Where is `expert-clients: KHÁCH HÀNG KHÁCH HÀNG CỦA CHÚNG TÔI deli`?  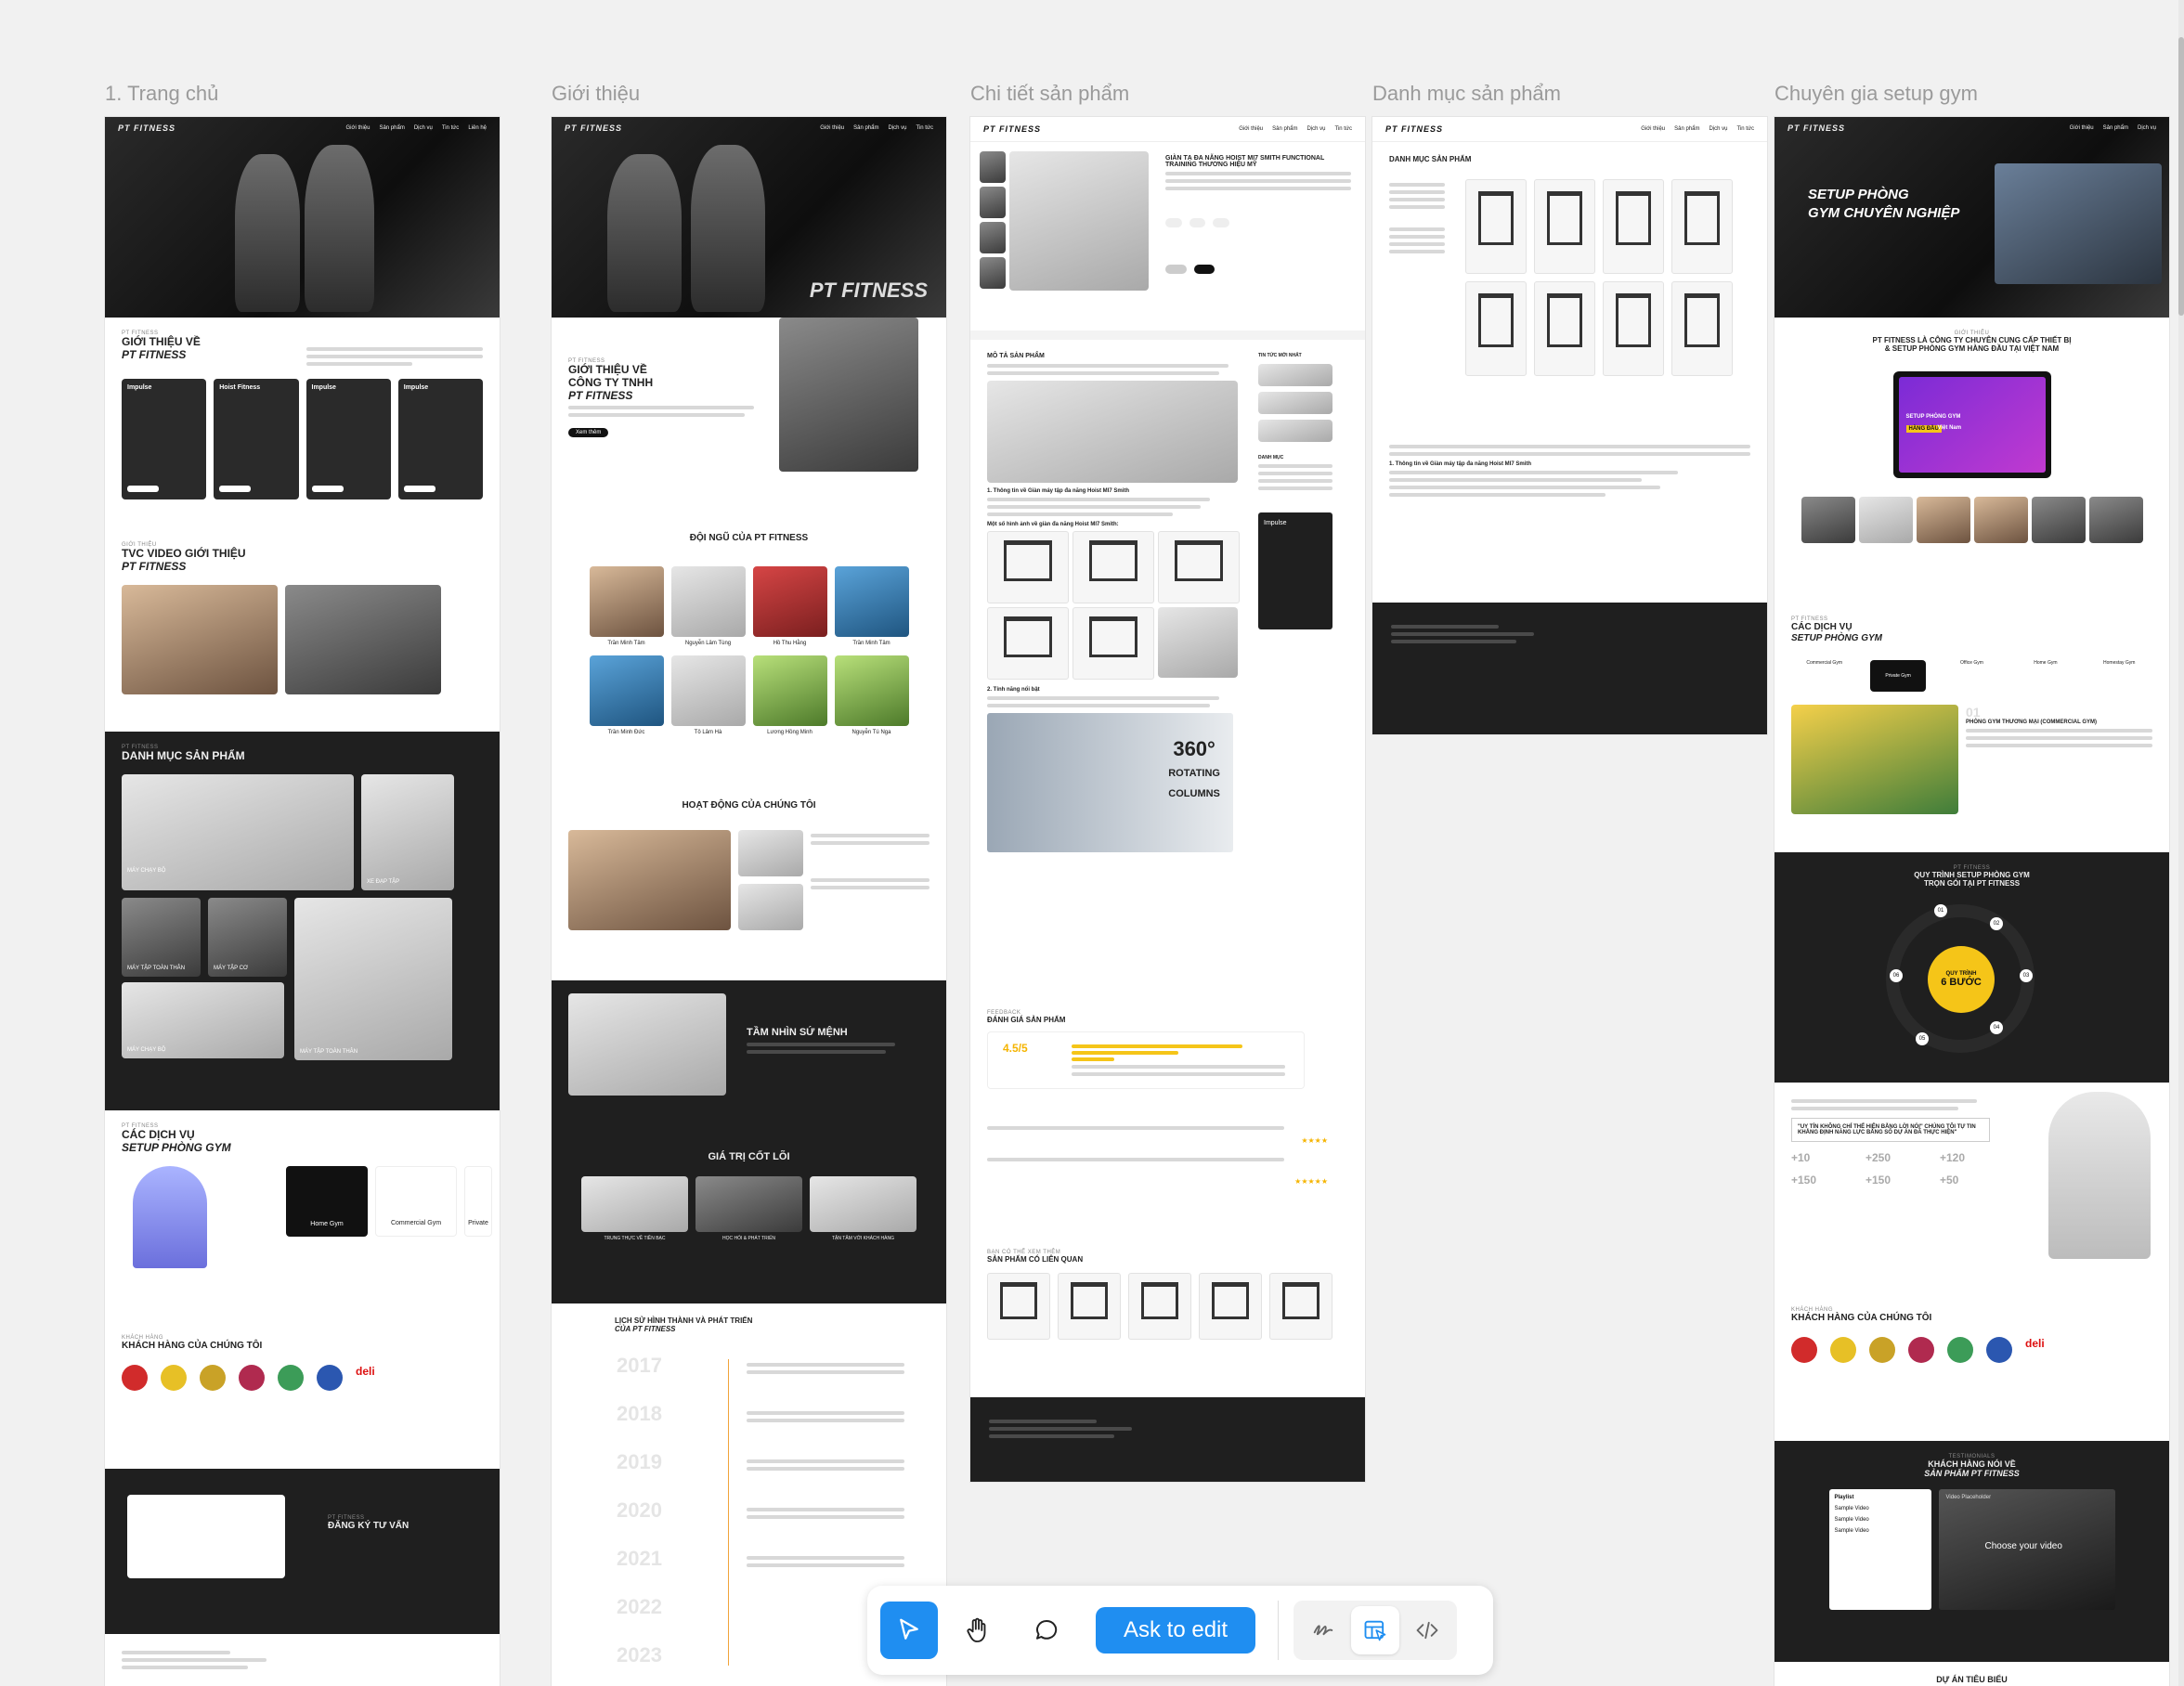 expert-clients: KHÁCH HÀNG KHÁCH HÀNG CỦA CHÚNG TÔI deli is located at coordinates (1971, 1368).